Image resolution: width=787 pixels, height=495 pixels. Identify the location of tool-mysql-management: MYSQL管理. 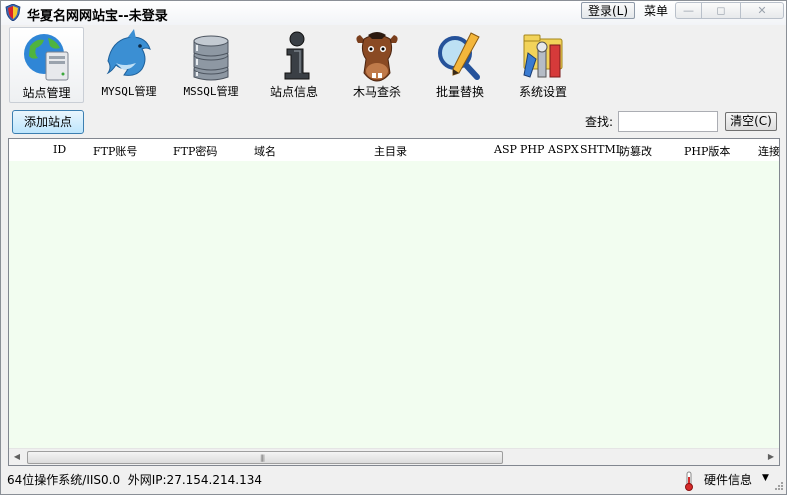
(129, 65).